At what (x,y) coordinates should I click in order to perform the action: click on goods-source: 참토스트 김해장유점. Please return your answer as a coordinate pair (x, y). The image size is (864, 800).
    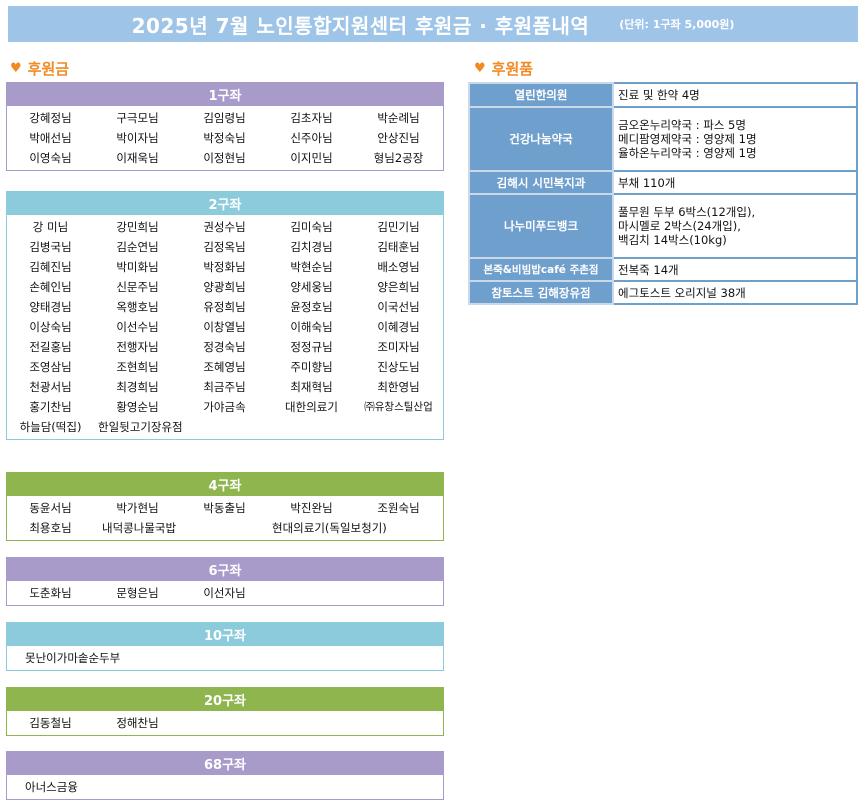
    Looking at the image, I should click on (541, 292).